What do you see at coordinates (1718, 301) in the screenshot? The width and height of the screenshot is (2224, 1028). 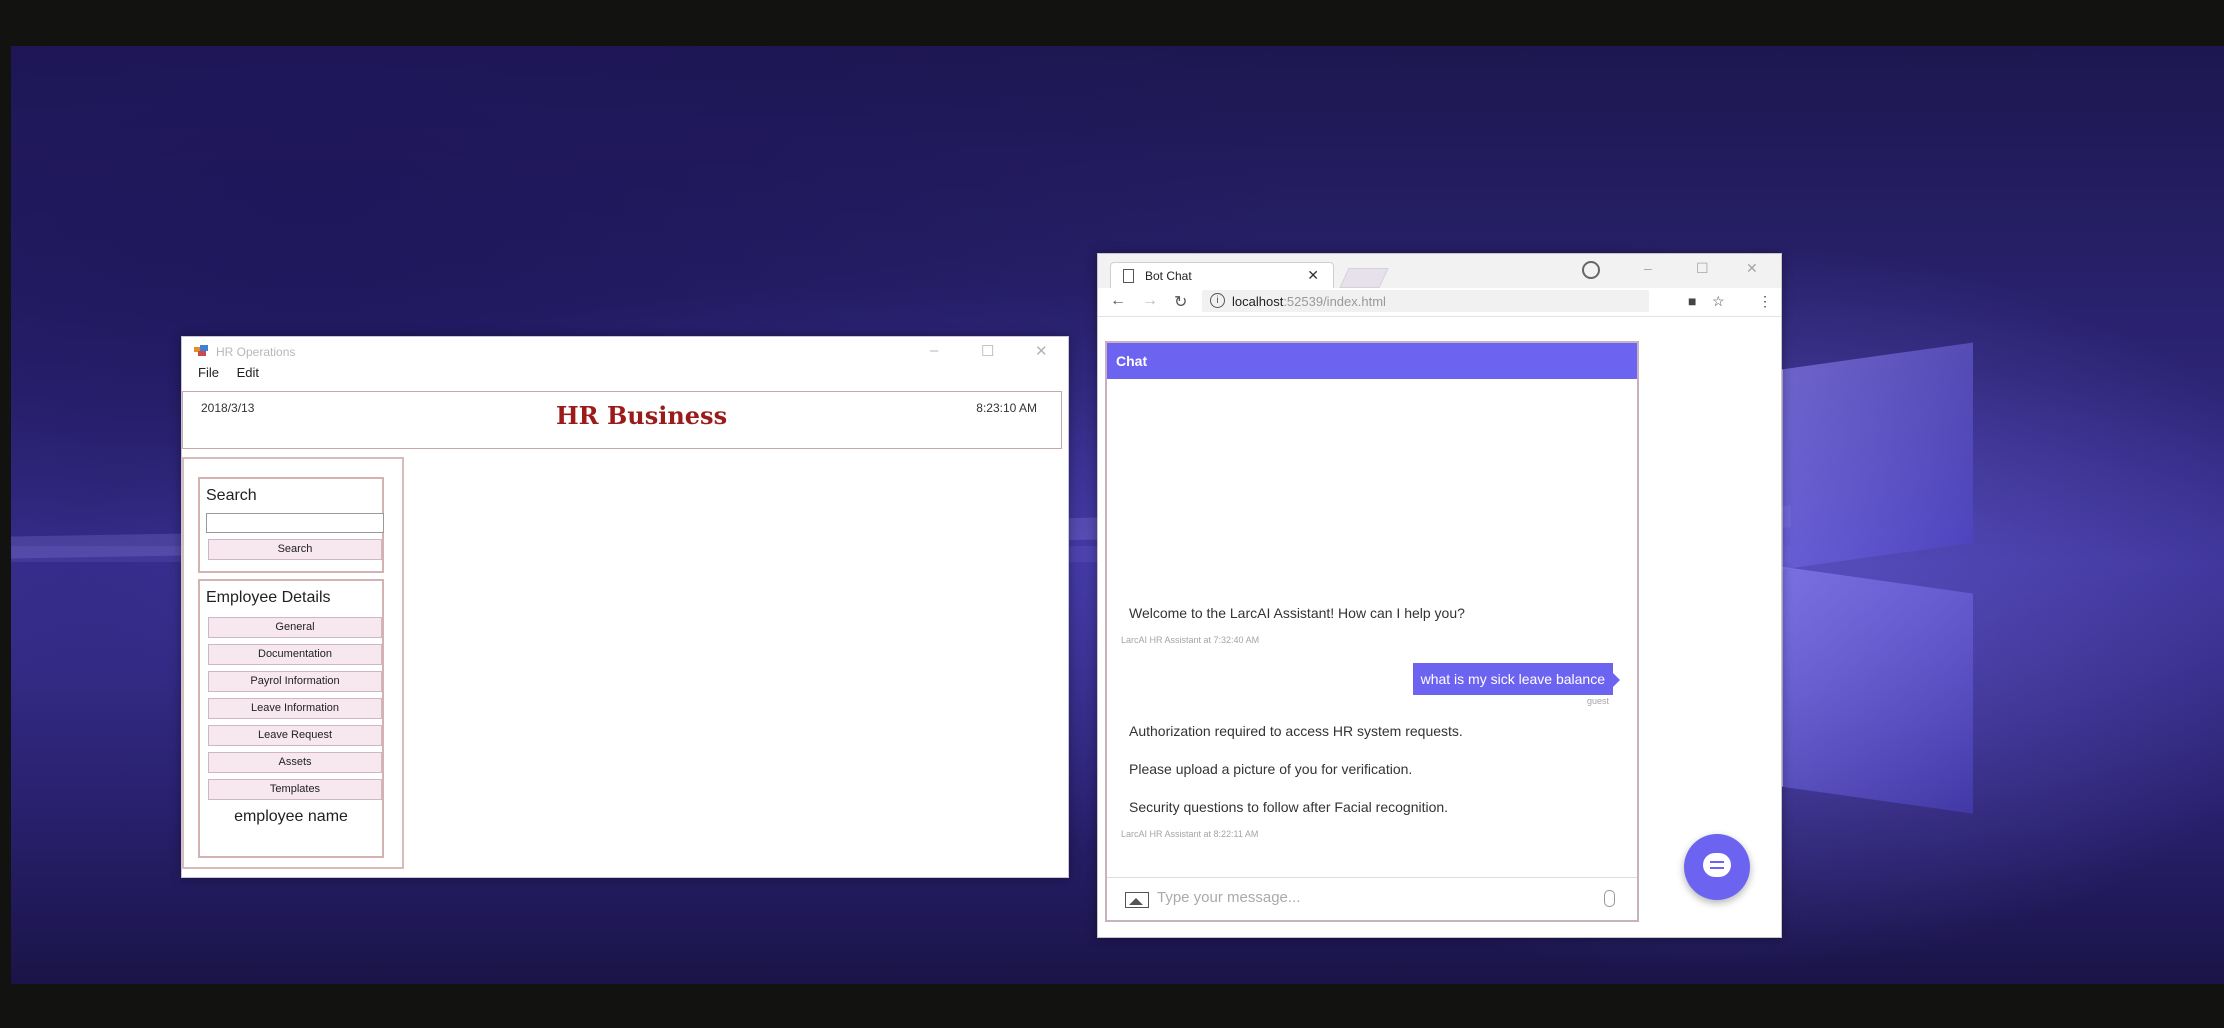 I see `bookmark-star-icon: ☆` at bounding box center [1718, 301].